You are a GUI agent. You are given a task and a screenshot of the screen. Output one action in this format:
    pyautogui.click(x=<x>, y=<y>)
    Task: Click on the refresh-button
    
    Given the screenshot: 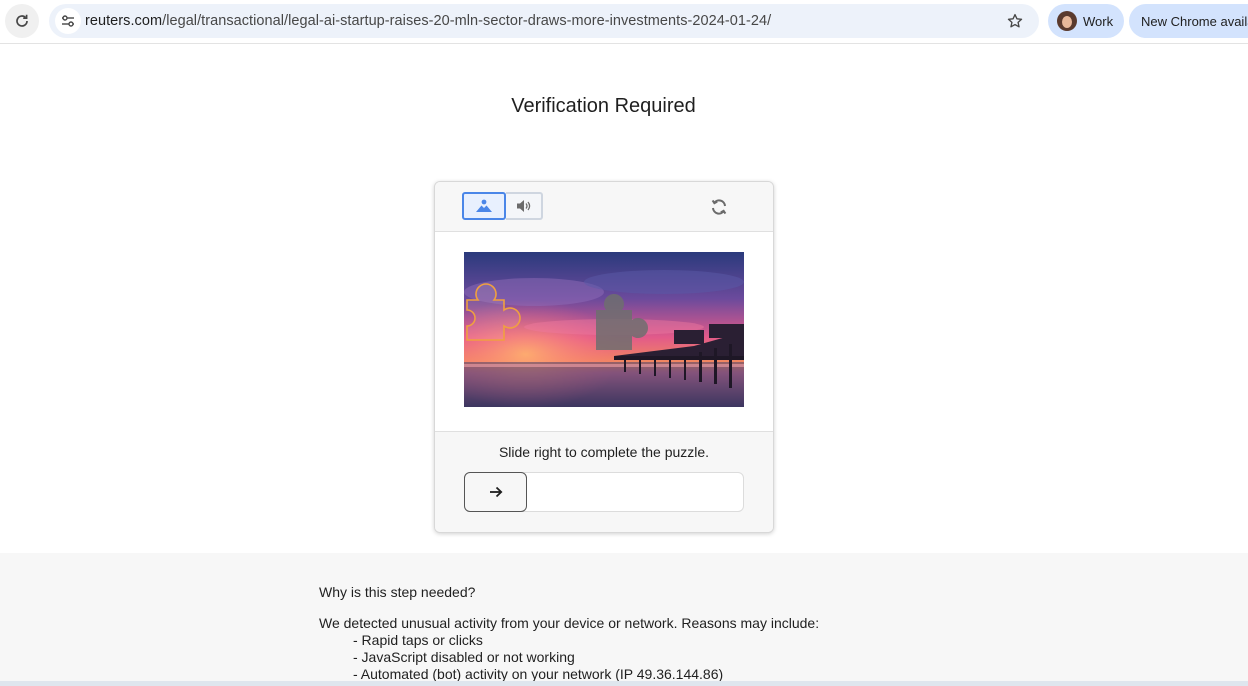 What is the action you would take?
    pyautogui.click(x=719, y=207)
    